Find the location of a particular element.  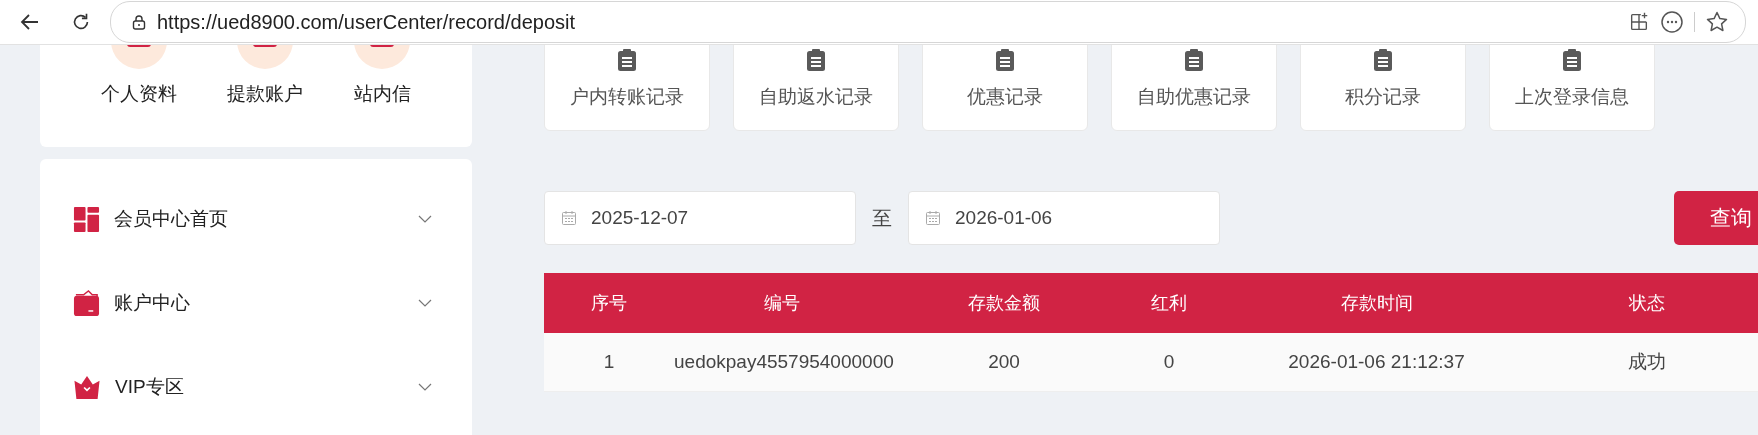

lock-icon is located at coordinates (139, 22).